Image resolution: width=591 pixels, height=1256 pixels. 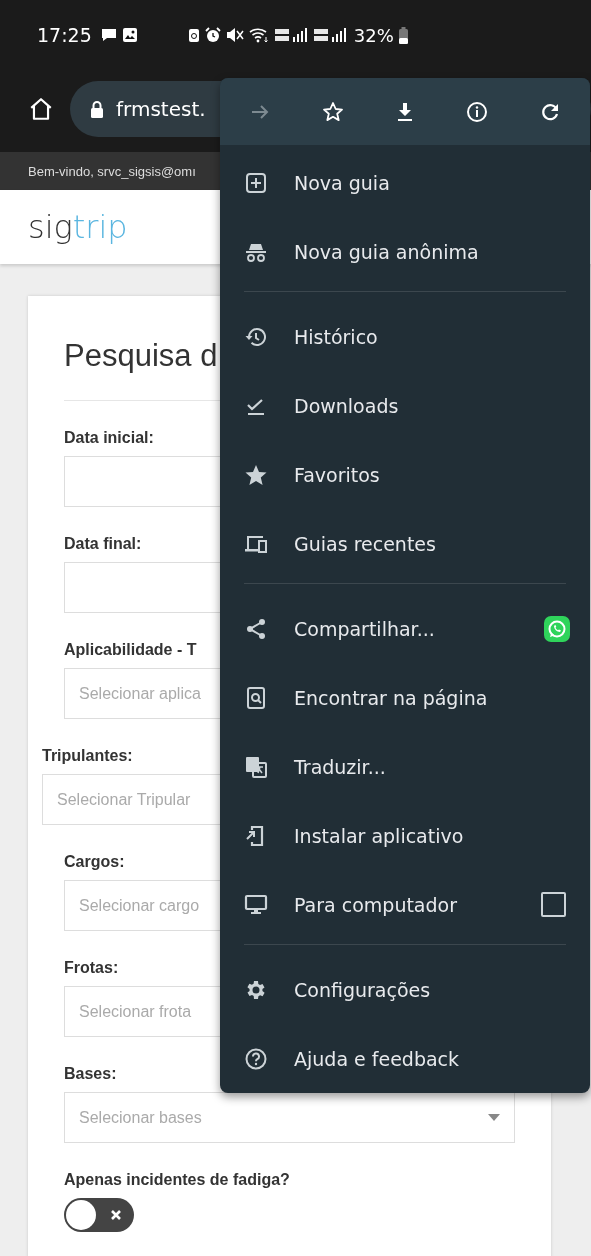 I want to click on clock-time: 17:25, so click(x=64, y=35).